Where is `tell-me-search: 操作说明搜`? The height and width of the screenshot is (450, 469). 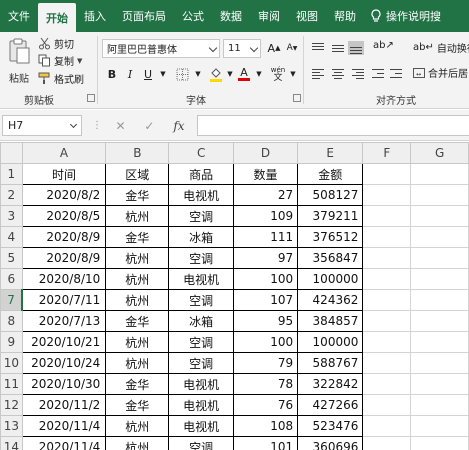
tell-me-search: 操作说明搜 is located at coordinates (406, 16).